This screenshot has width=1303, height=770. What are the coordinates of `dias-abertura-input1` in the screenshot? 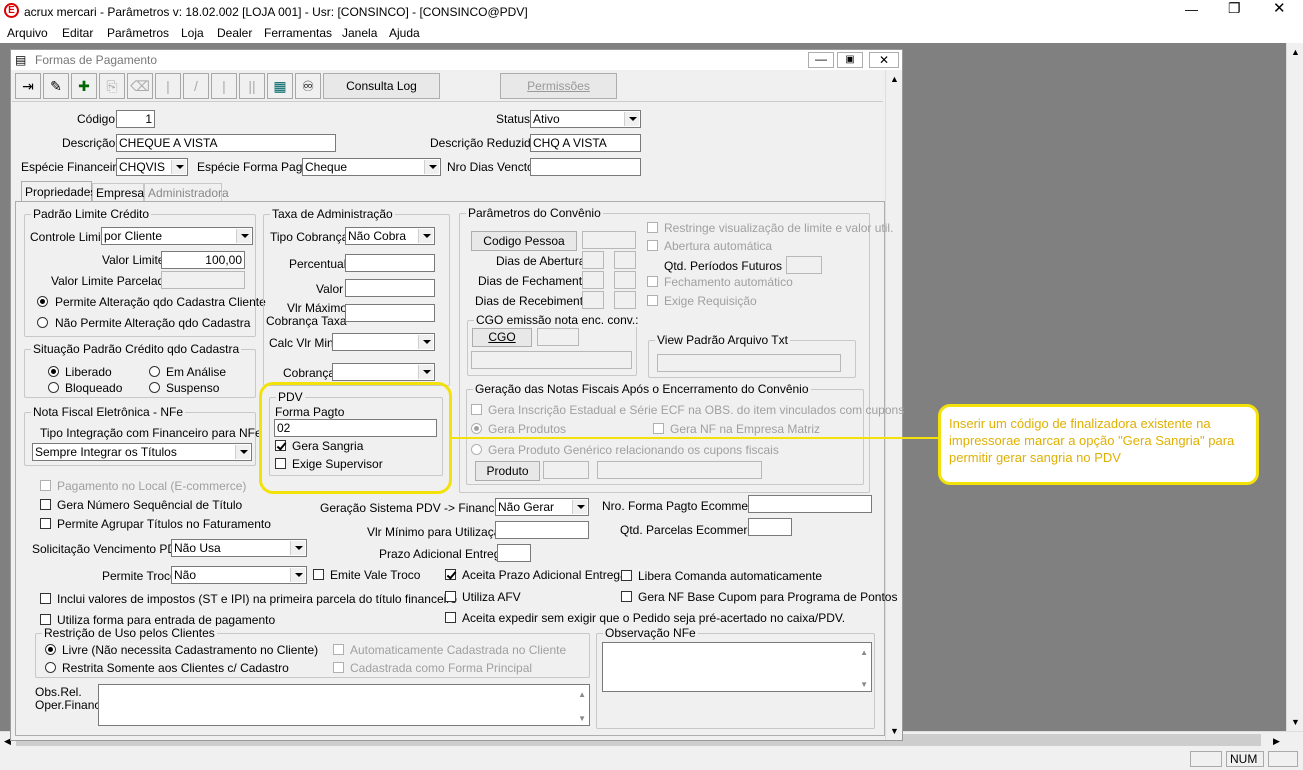 It's located at (593, 260).